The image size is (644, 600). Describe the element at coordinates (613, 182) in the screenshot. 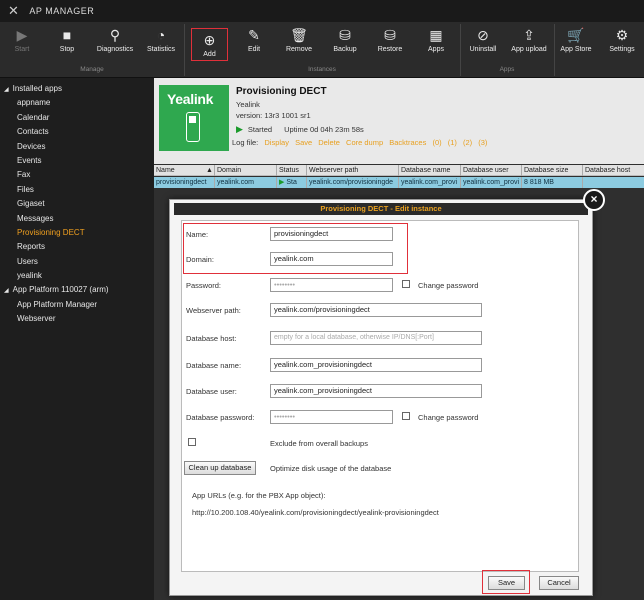

I see `cell-database-host` at that location.